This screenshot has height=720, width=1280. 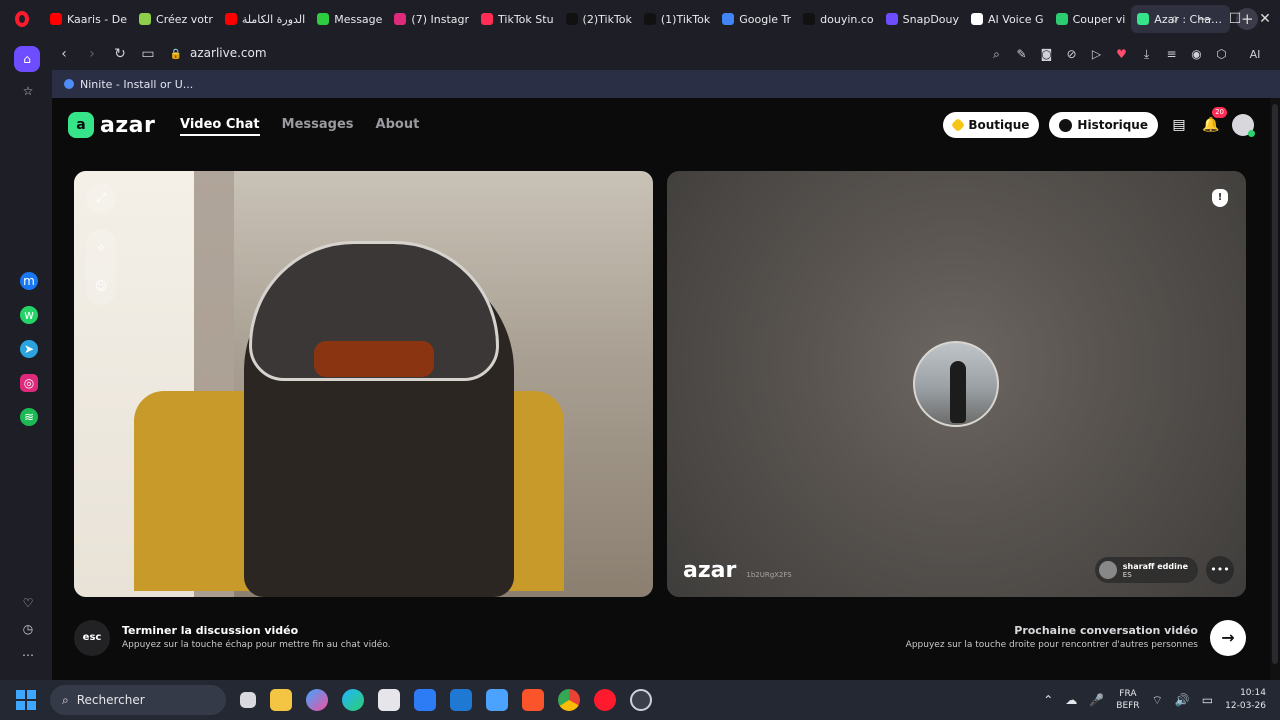 What do you see at coordinates (248, 700) in the screenshot?
I see `task-view-icon` at bounding box center [248, 700].